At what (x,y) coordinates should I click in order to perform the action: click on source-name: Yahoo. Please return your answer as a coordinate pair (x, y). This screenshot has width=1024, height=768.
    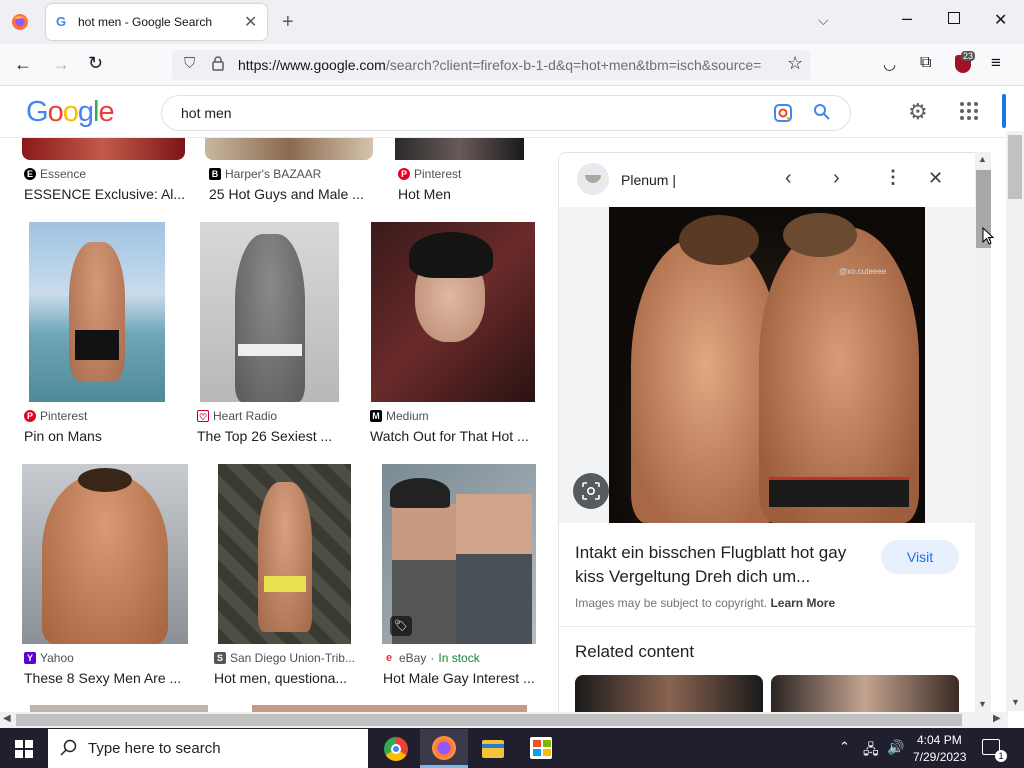
    Looking at the image, I should click on (57, 658).